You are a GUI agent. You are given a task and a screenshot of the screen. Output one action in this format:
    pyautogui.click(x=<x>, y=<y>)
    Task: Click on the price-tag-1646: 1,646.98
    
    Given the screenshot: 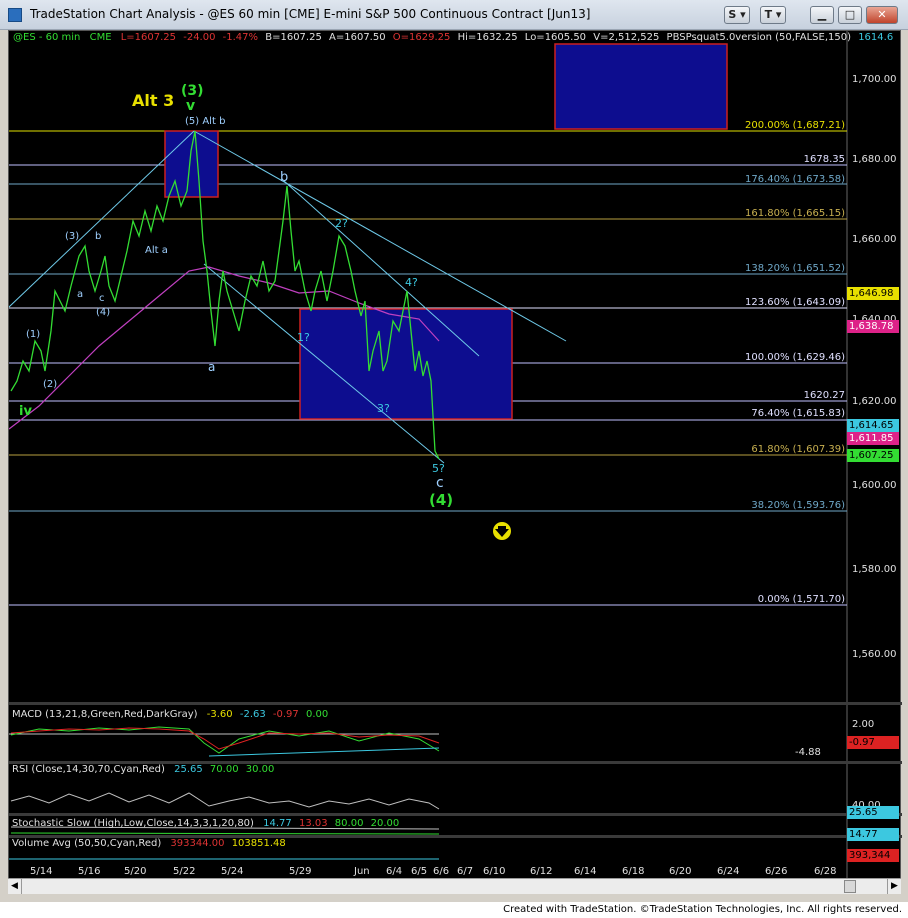 What is the action you would take?
    pyautogui.click(x=873, y=293)
    